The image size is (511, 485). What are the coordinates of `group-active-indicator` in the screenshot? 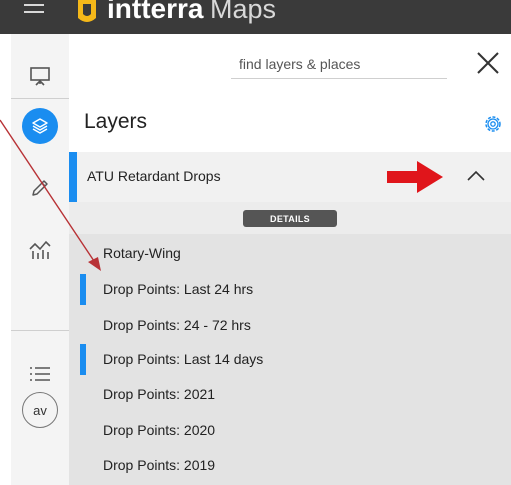 It's located at (73, 177).